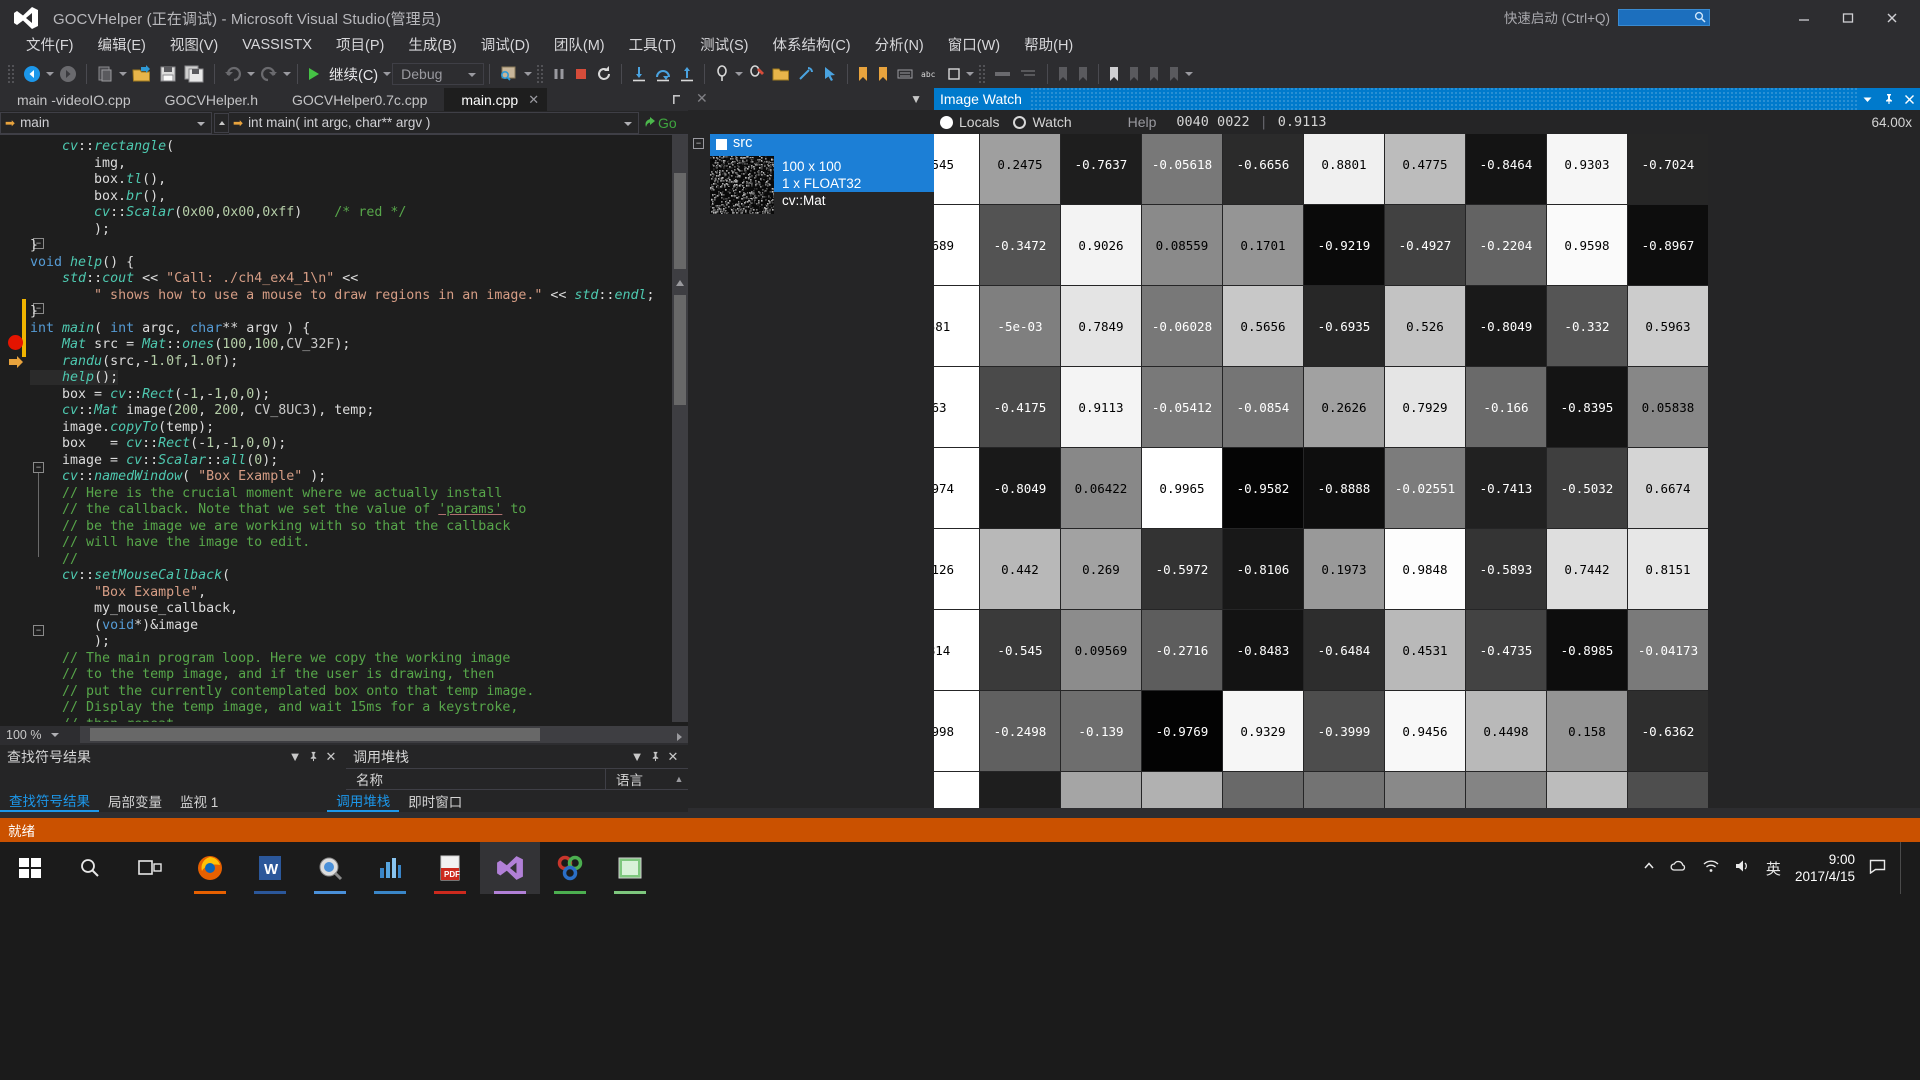 This screenshot has height=1080, width=1920. Describe the element at coordinates (1344, 407) in the screenshot. I see `pixel-cell: 0.2626` at that location.